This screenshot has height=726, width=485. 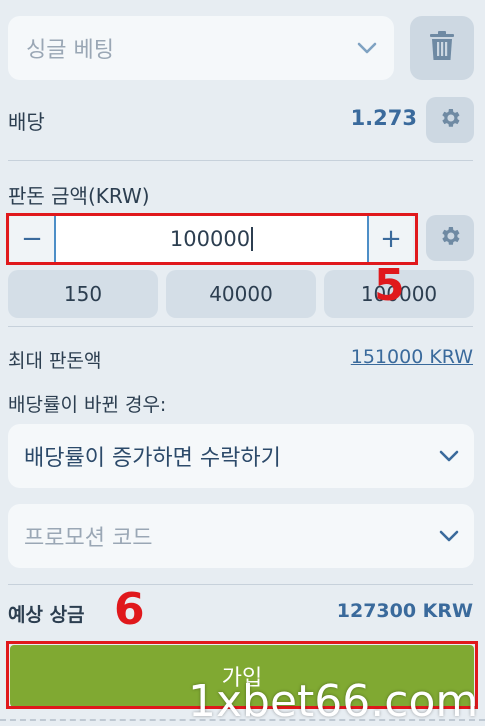 What do you see at coordinates (87, 405) in the screenshot?
I see `odds-change-label: 배당률이 바뀐 경우:` at bounding box center [87, 405].